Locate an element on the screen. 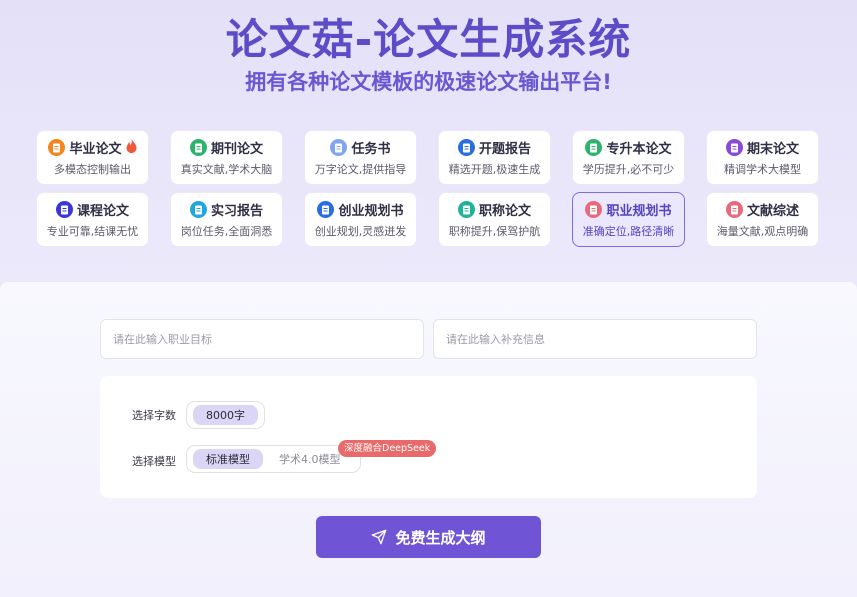 This screenshot has width=857, height=597. literature-icon is located at coordinates (734, 209).